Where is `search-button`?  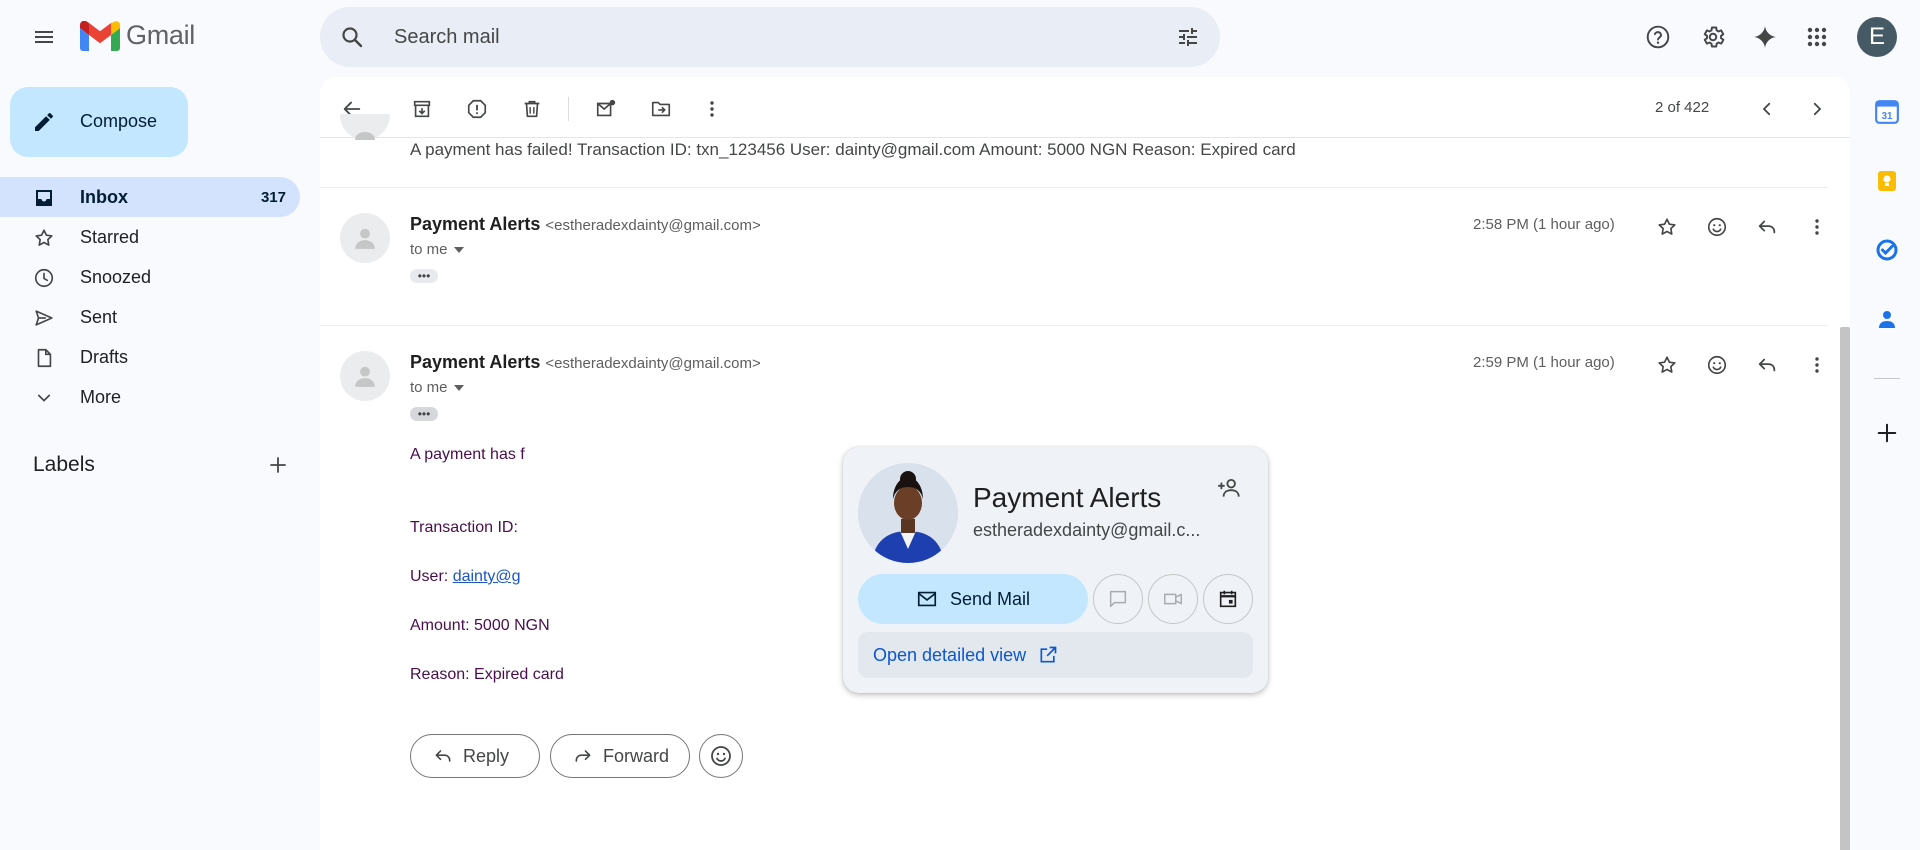
search-button is located at coordinates (352, 37).